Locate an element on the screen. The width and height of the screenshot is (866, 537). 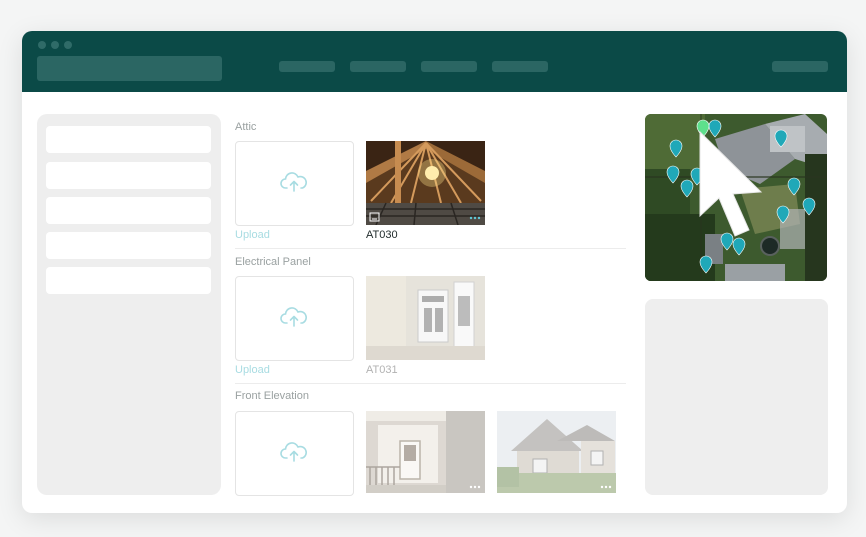
title-bar is located at coordinates (434, 61).